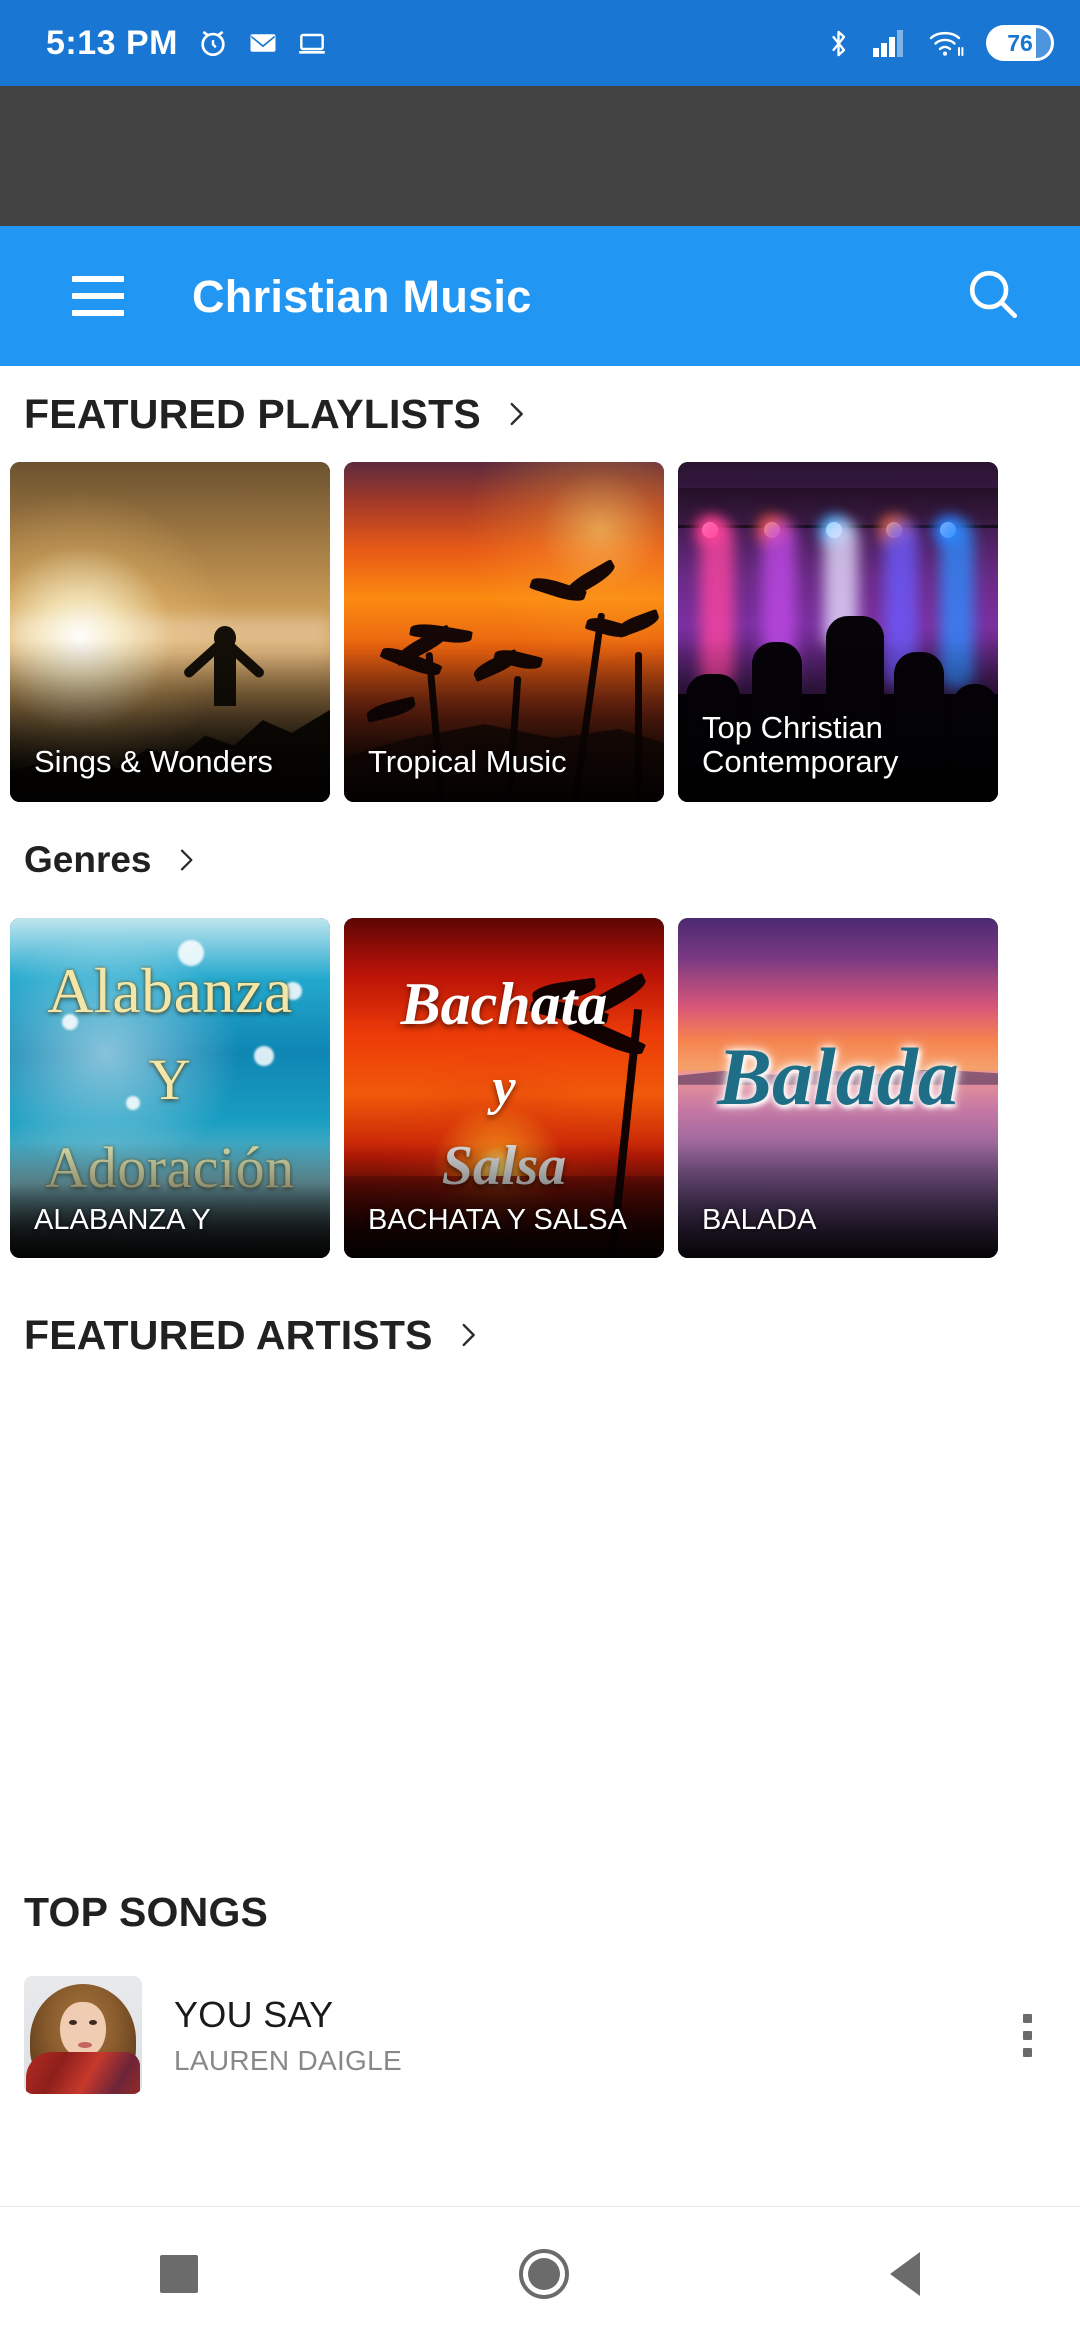  I want to click on bluetooth-icon, so click(838, 43).